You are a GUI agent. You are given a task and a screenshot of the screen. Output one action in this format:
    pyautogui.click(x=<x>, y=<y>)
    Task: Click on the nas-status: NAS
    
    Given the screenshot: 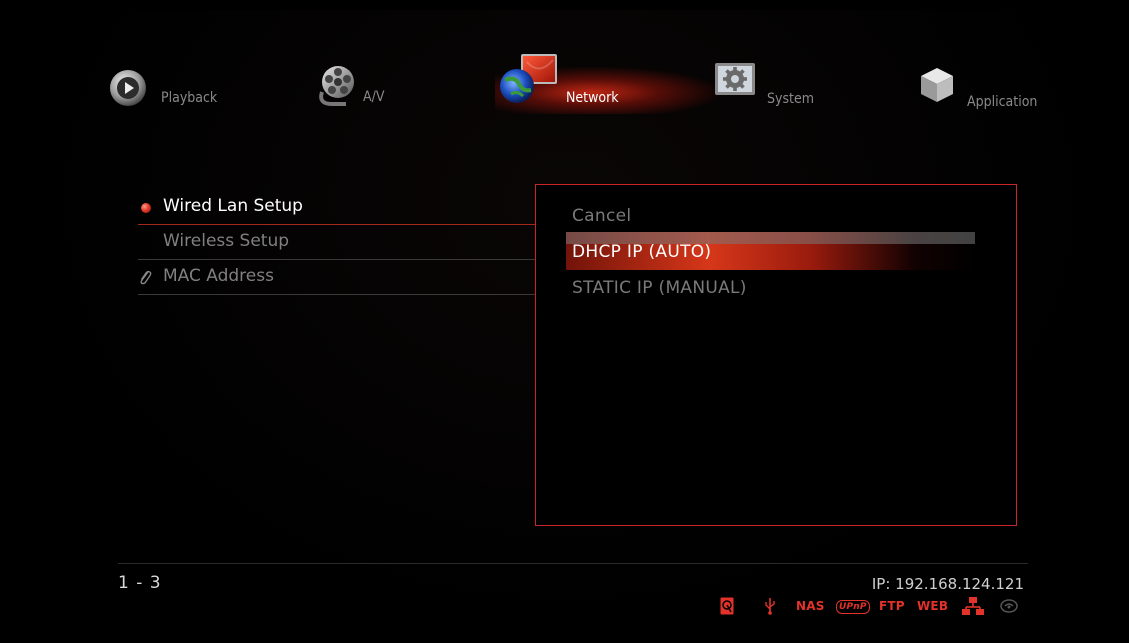 What is the action you would take?
    pyautogui.click(x=810, y=606)
    